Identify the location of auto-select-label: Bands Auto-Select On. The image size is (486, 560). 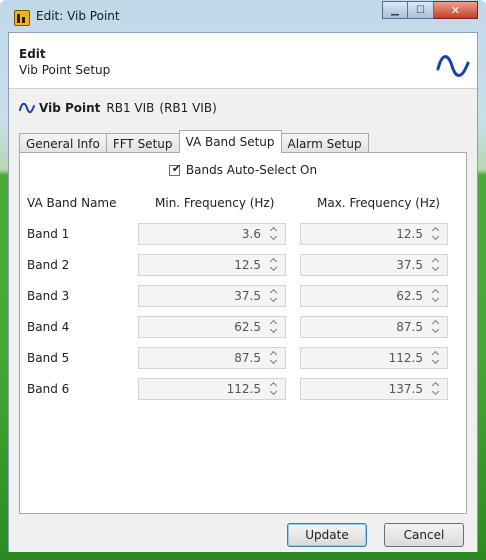
(251, 170).